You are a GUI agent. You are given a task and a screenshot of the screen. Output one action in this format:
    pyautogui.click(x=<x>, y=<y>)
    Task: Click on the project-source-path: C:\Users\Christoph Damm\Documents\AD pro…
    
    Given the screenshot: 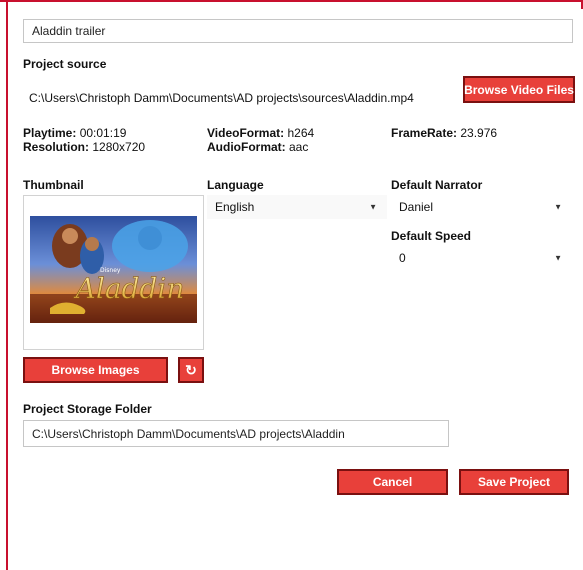 What is the action you would take?
    pyautogui.click(x=221, y=98)
    